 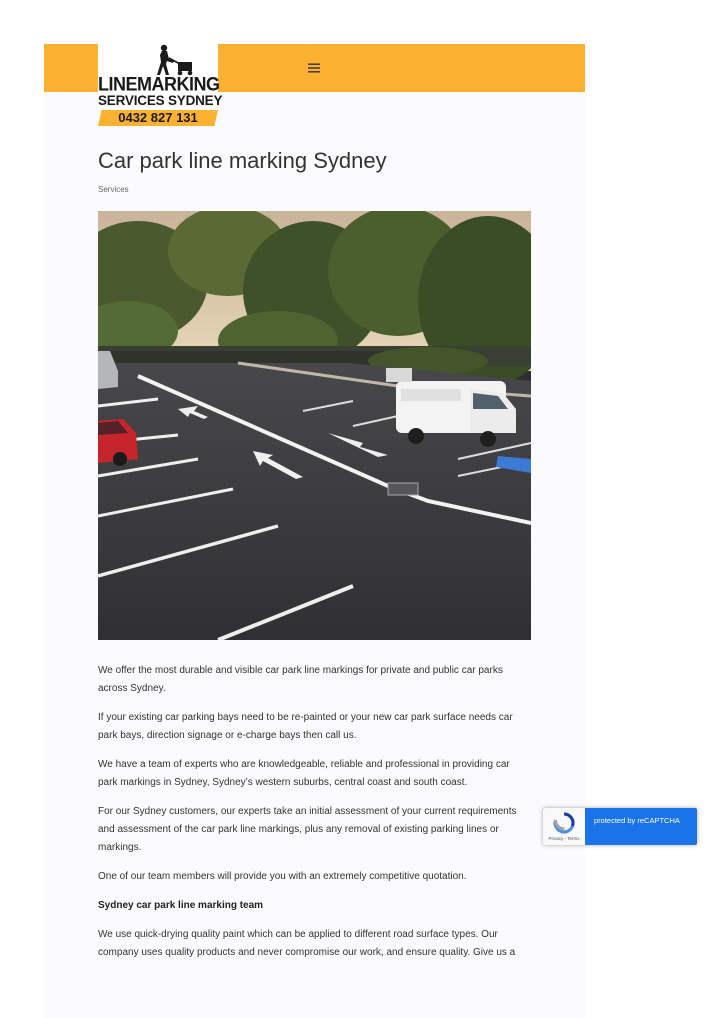 What do you see at coordinates (564, 823) in the screenshot?
I see `recaptcha-icon` at bounding box center [564, 823].